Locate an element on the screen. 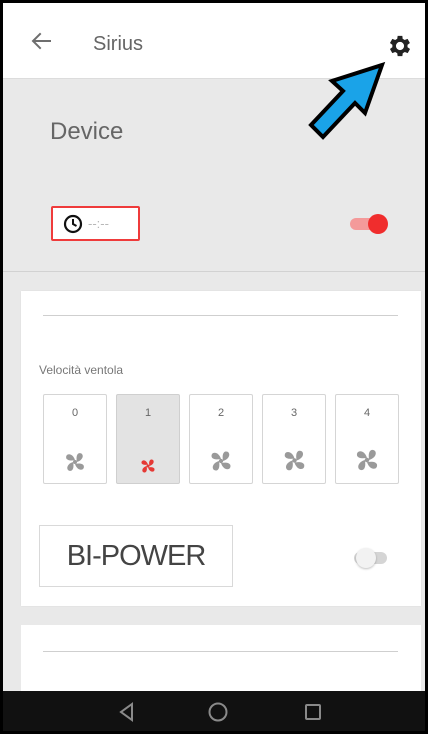 The width and height of the screenshot is (428, 734). circle-home-icon is located at coordinates (218, 712).